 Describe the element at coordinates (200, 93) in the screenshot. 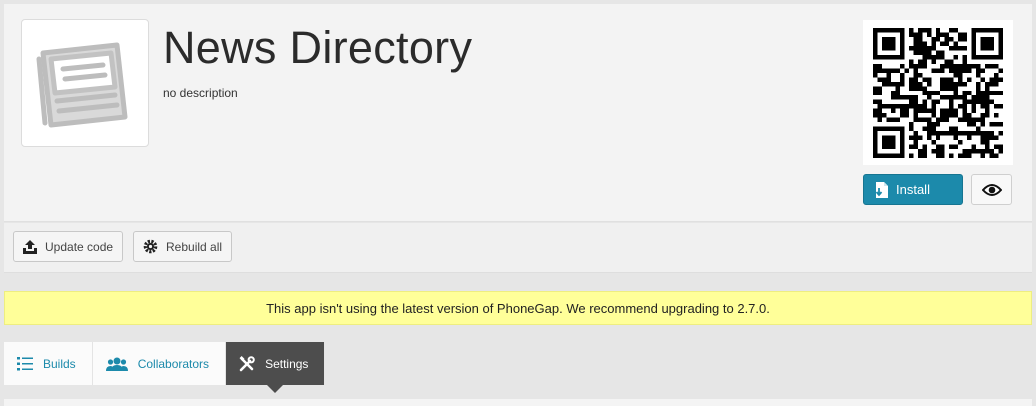

I see `app-description: no description` at that location.